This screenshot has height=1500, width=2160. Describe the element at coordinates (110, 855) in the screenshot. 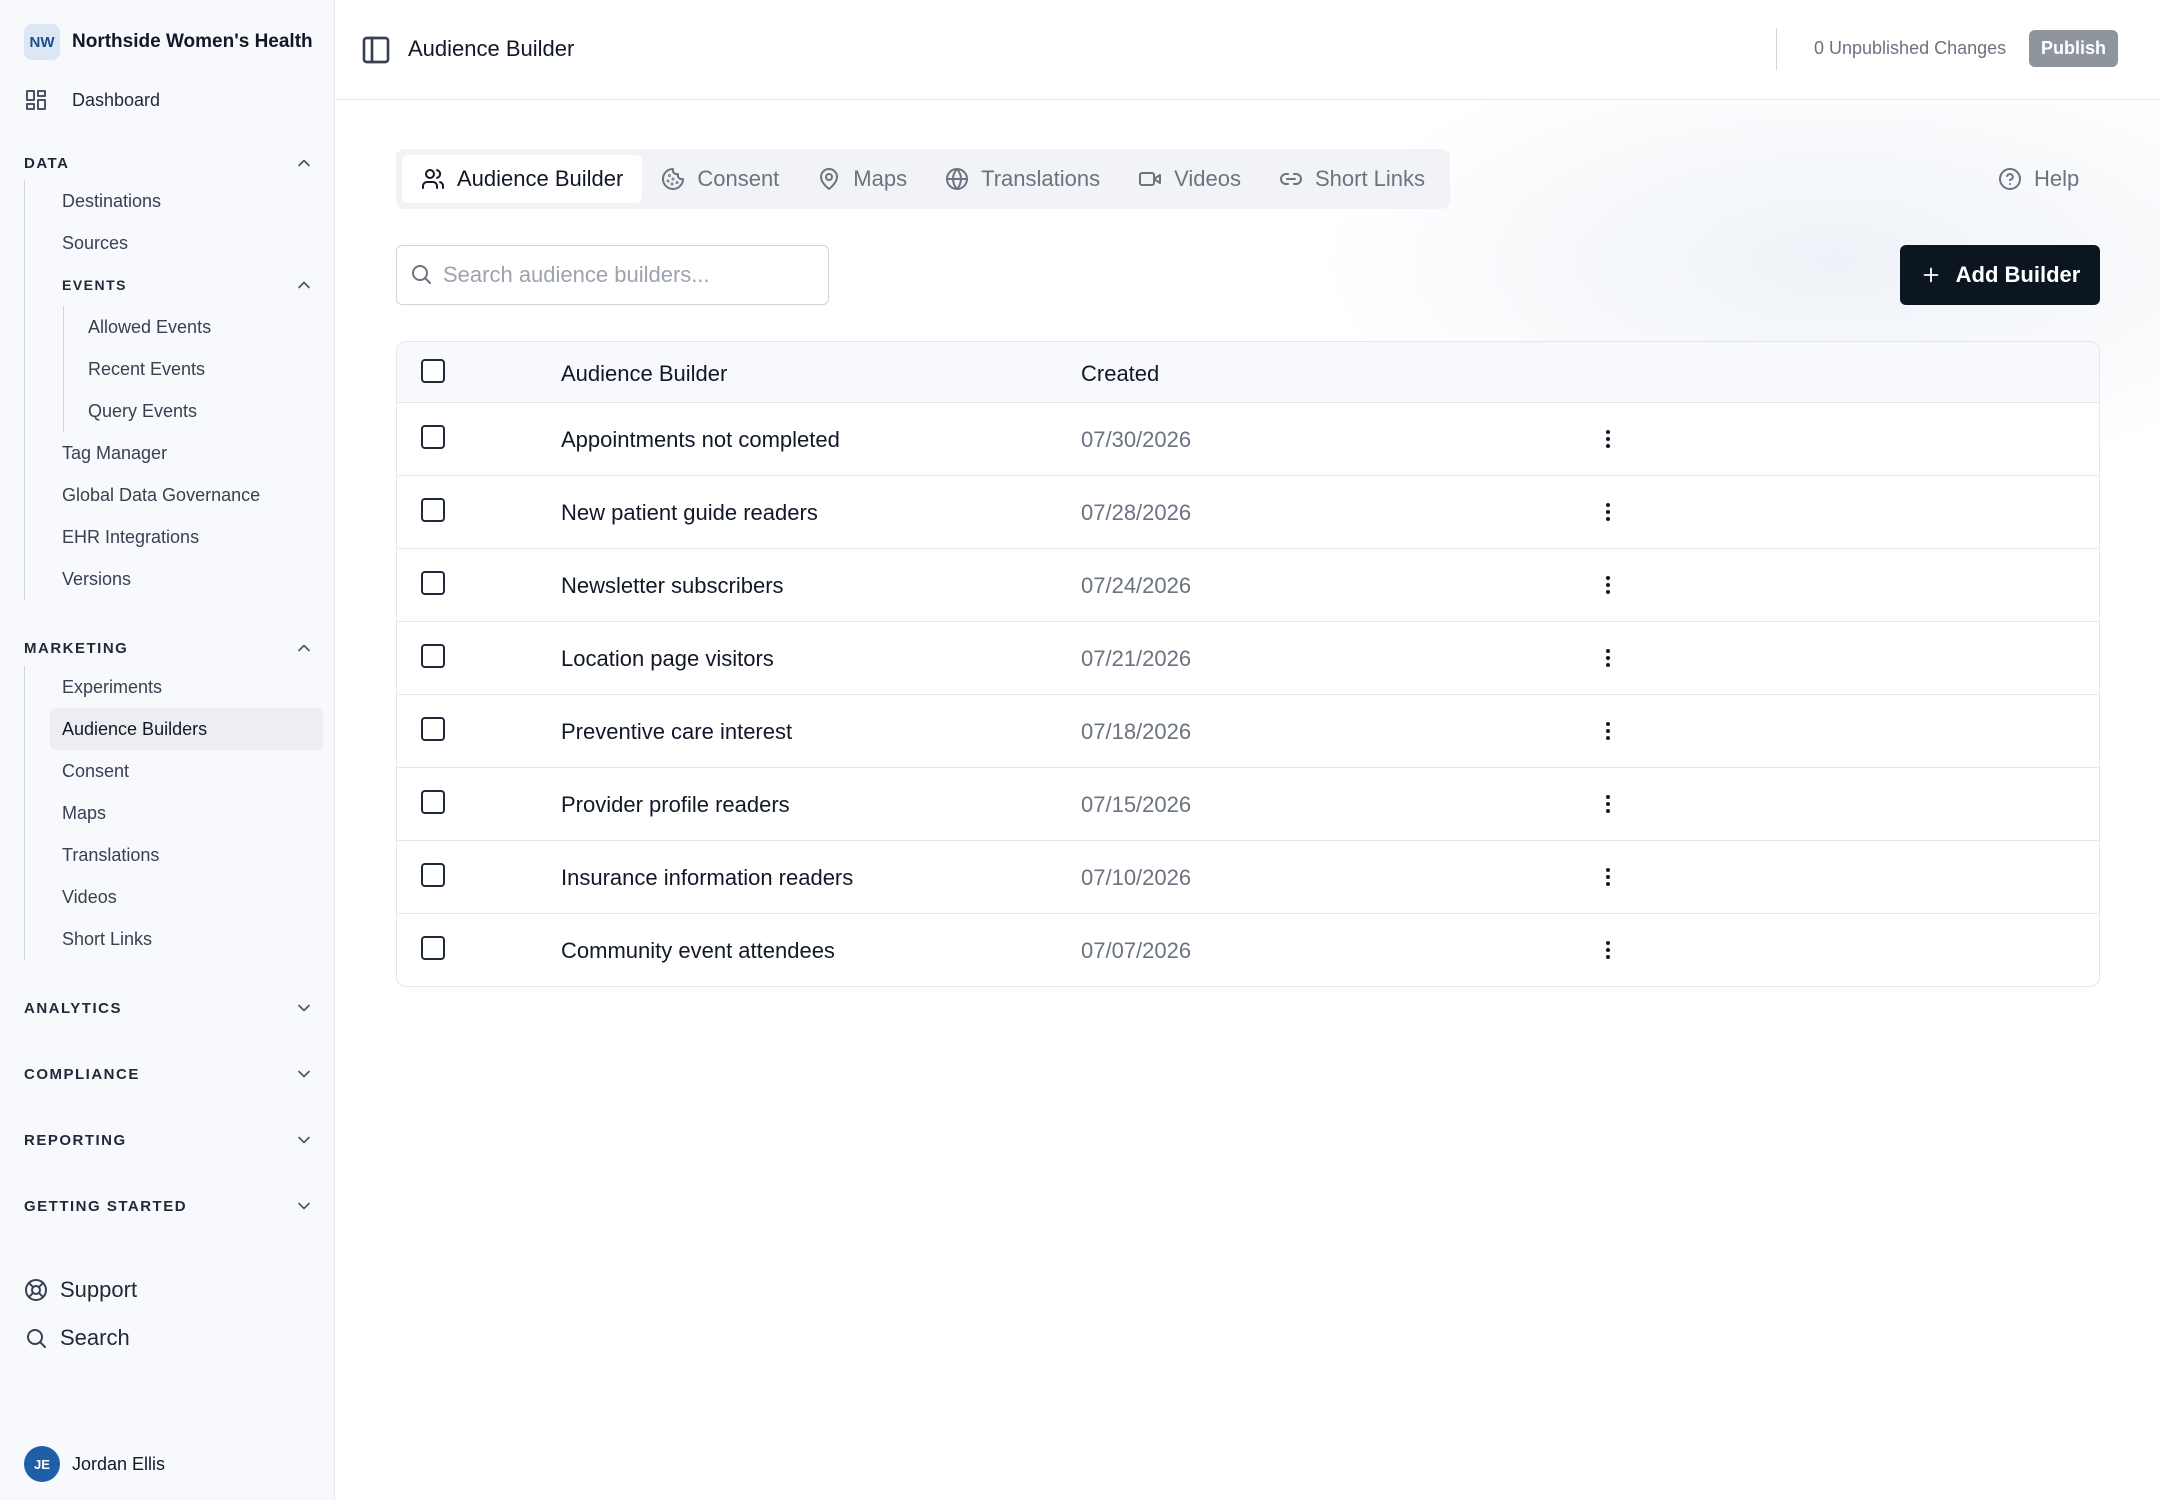

I see `sidebar-item-translations: Translations` at that location.